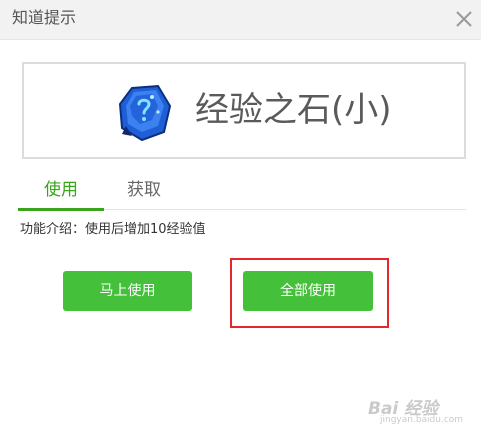  What do you see at coordinates (240, 20) in the screenshot?
I see `dialog-titlebar: 知道提示` at bounding box center [240, 20].